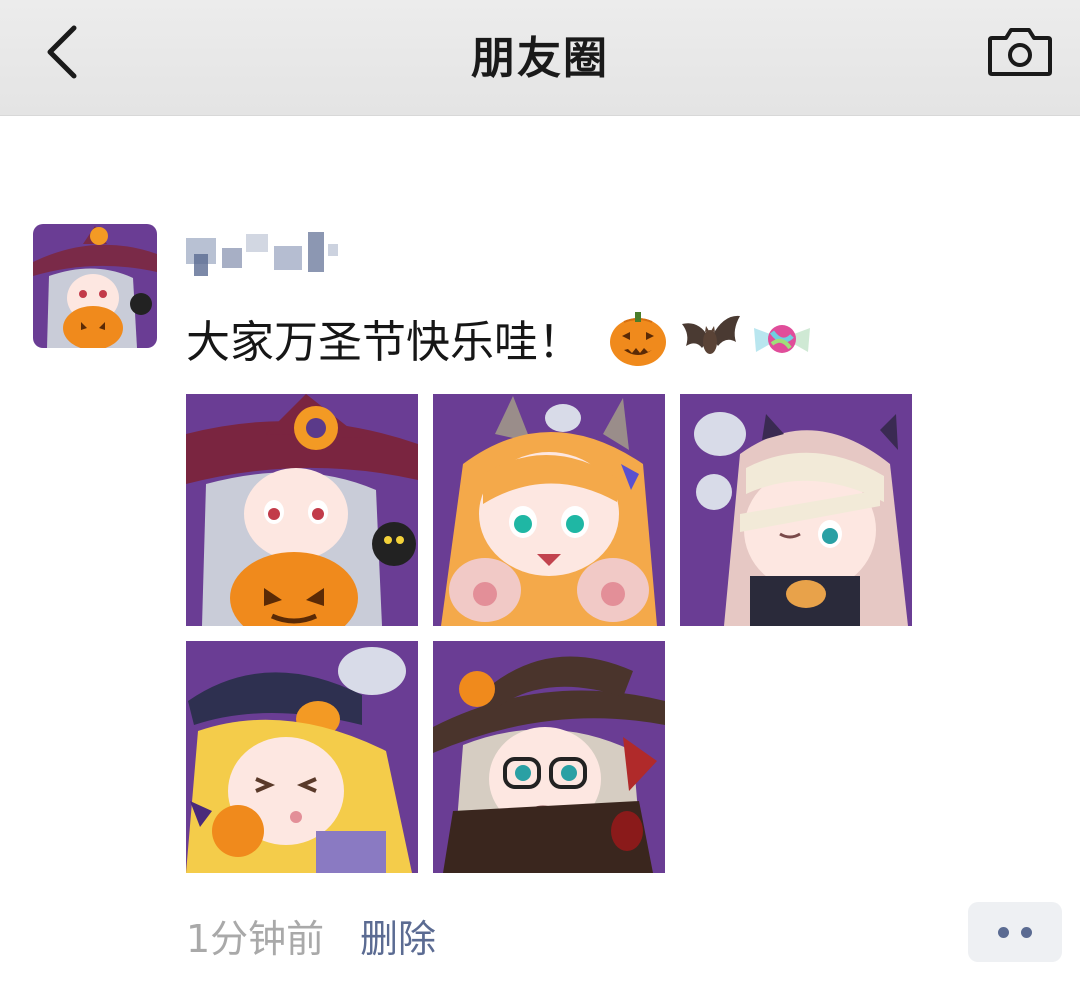  Describe the element at coordinates (262, 254) in the screenshot. I see `obscured-name-image` at that location.